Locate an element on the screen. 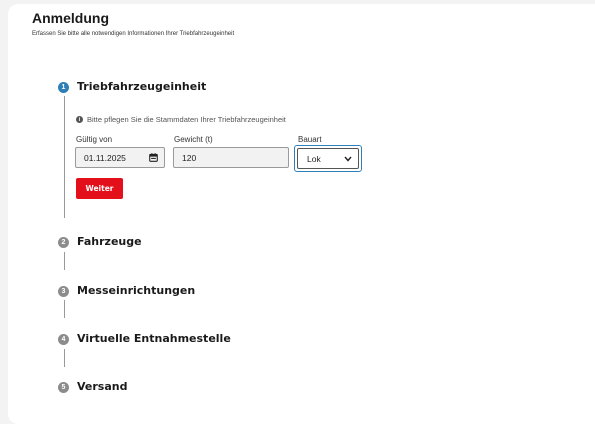 The image size is (595, 424). valid-from-date-input: 01.11.2025 is located at coordinates (120, 157).